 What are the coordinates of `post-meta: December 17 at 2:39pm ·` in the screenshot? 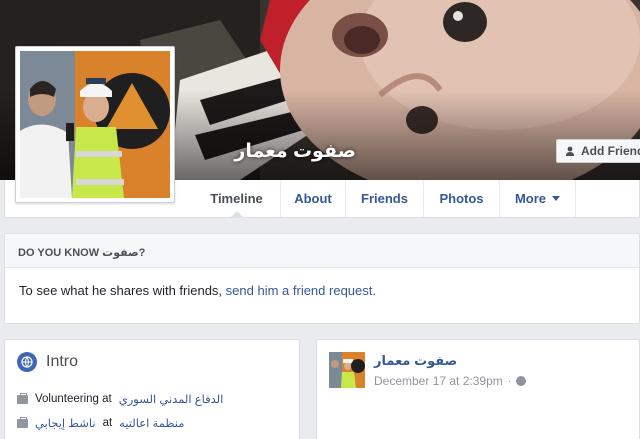 It's located at (450, 381).